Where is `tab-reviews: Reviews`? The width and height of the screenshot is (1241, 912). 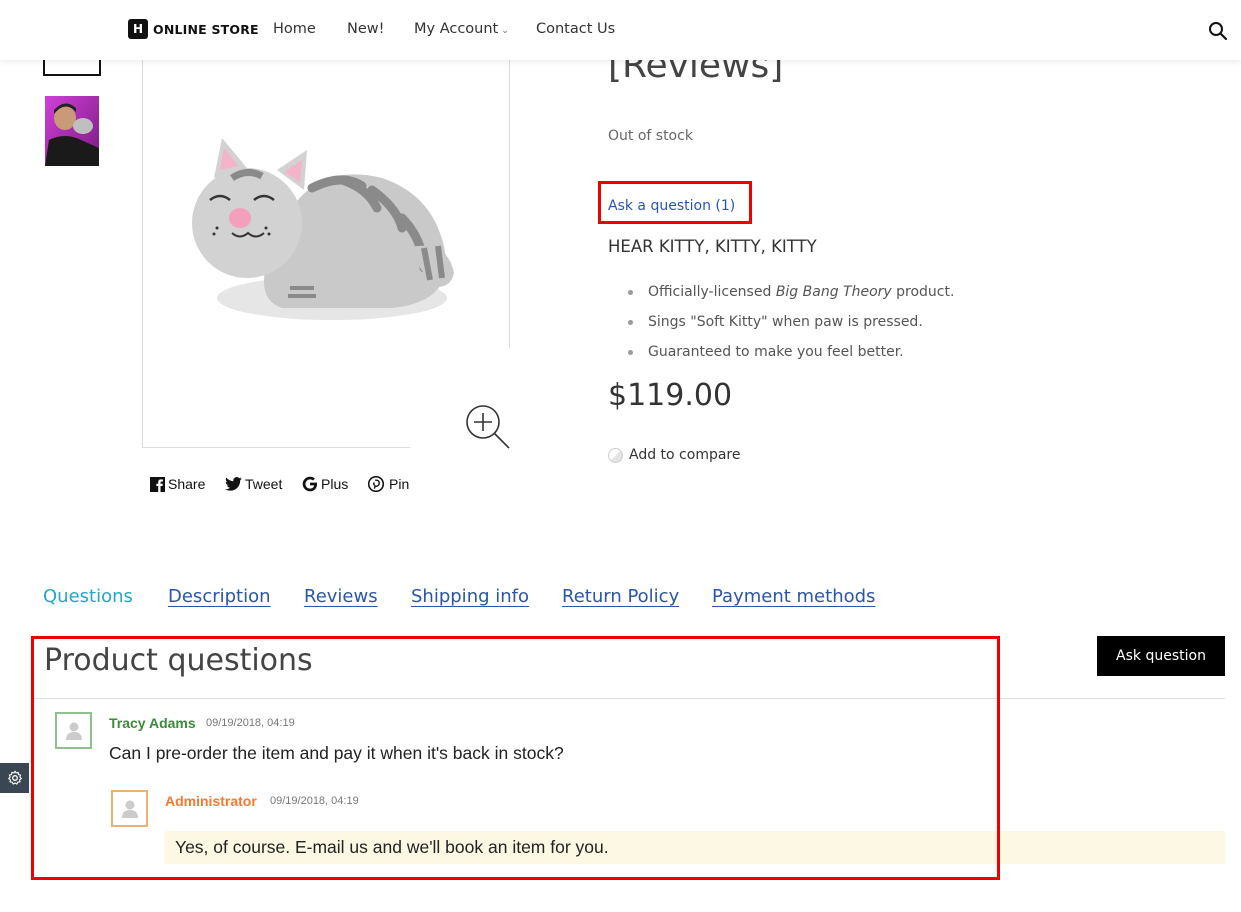 tab-reviews: Reviews is located at coordinates (341, 596).